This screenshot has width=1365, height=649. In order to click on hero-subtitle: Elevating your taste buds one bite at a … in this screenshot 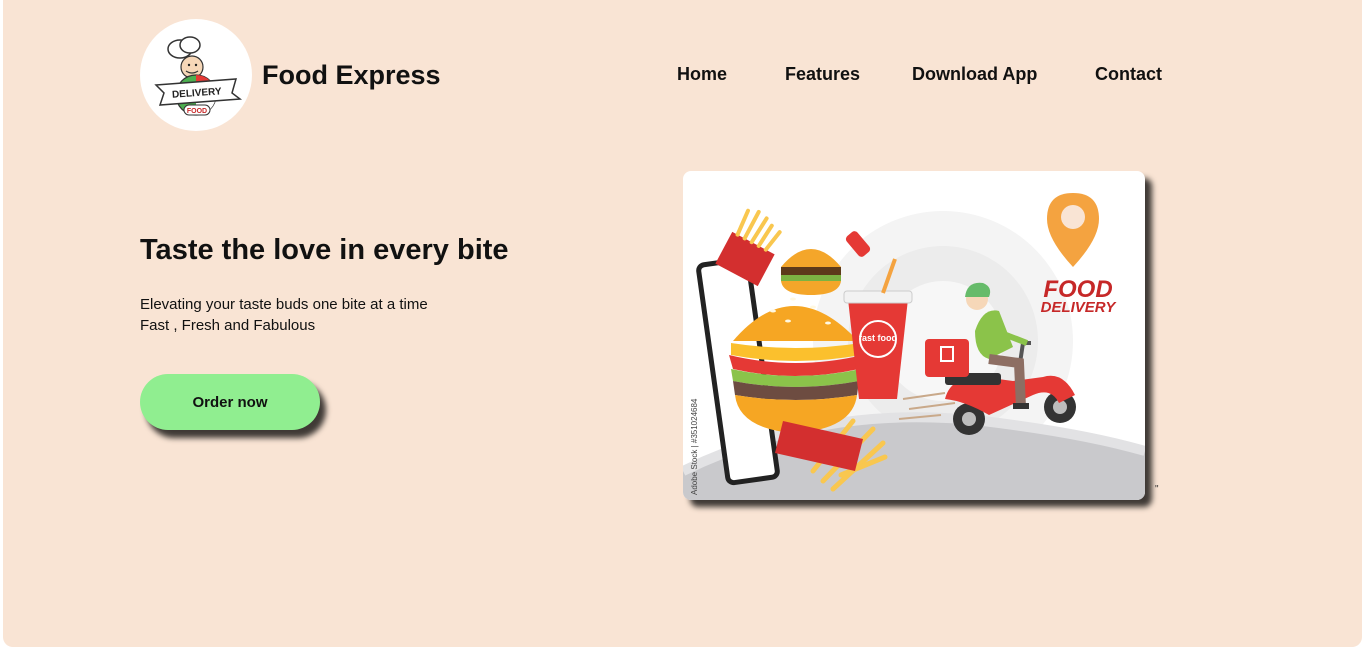, I will do `click(284, 315)`.